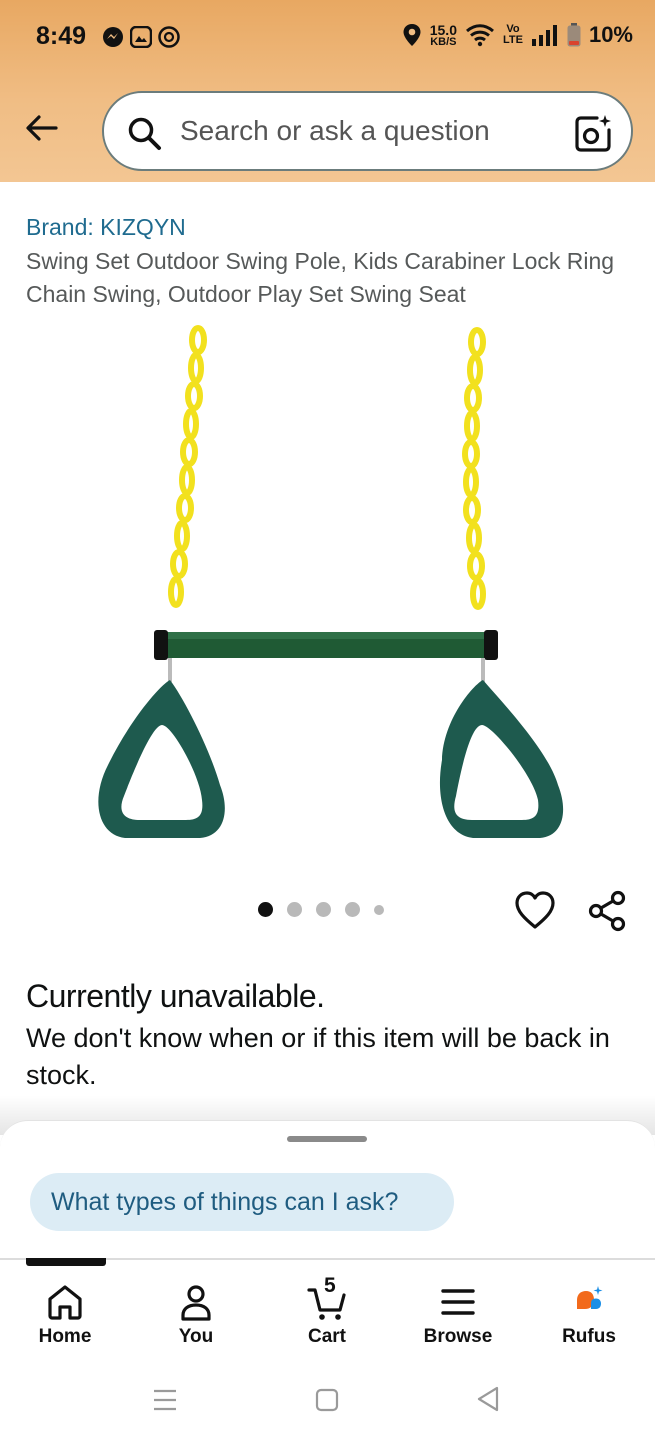 The height and width of the screenshot is (1440, 655). Describe the element at coordinates (165, 1400) in the screenshot. I see `recent-apps-icon` at that location.